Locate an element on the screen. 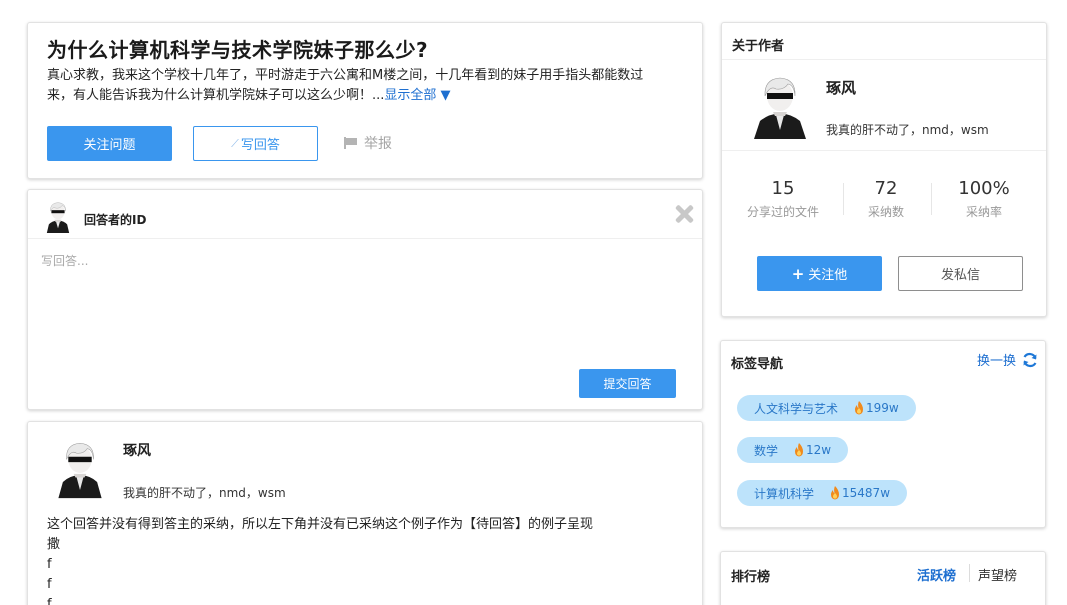  answerer-name: 琢风 is located at coordinates (137, 450).